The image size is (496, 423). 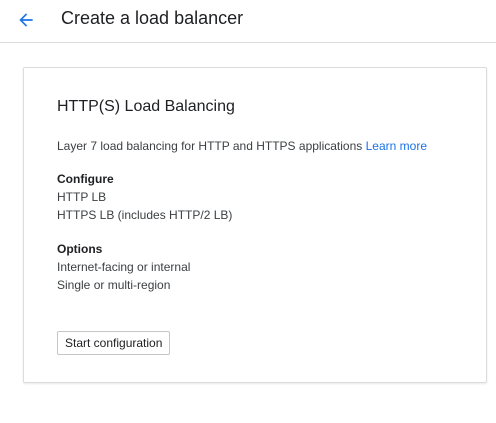 What do you see at coordinates (396, 146) in the screenshot?
I see `learn-more-link: Learn more` at bounding box center [396, 146].